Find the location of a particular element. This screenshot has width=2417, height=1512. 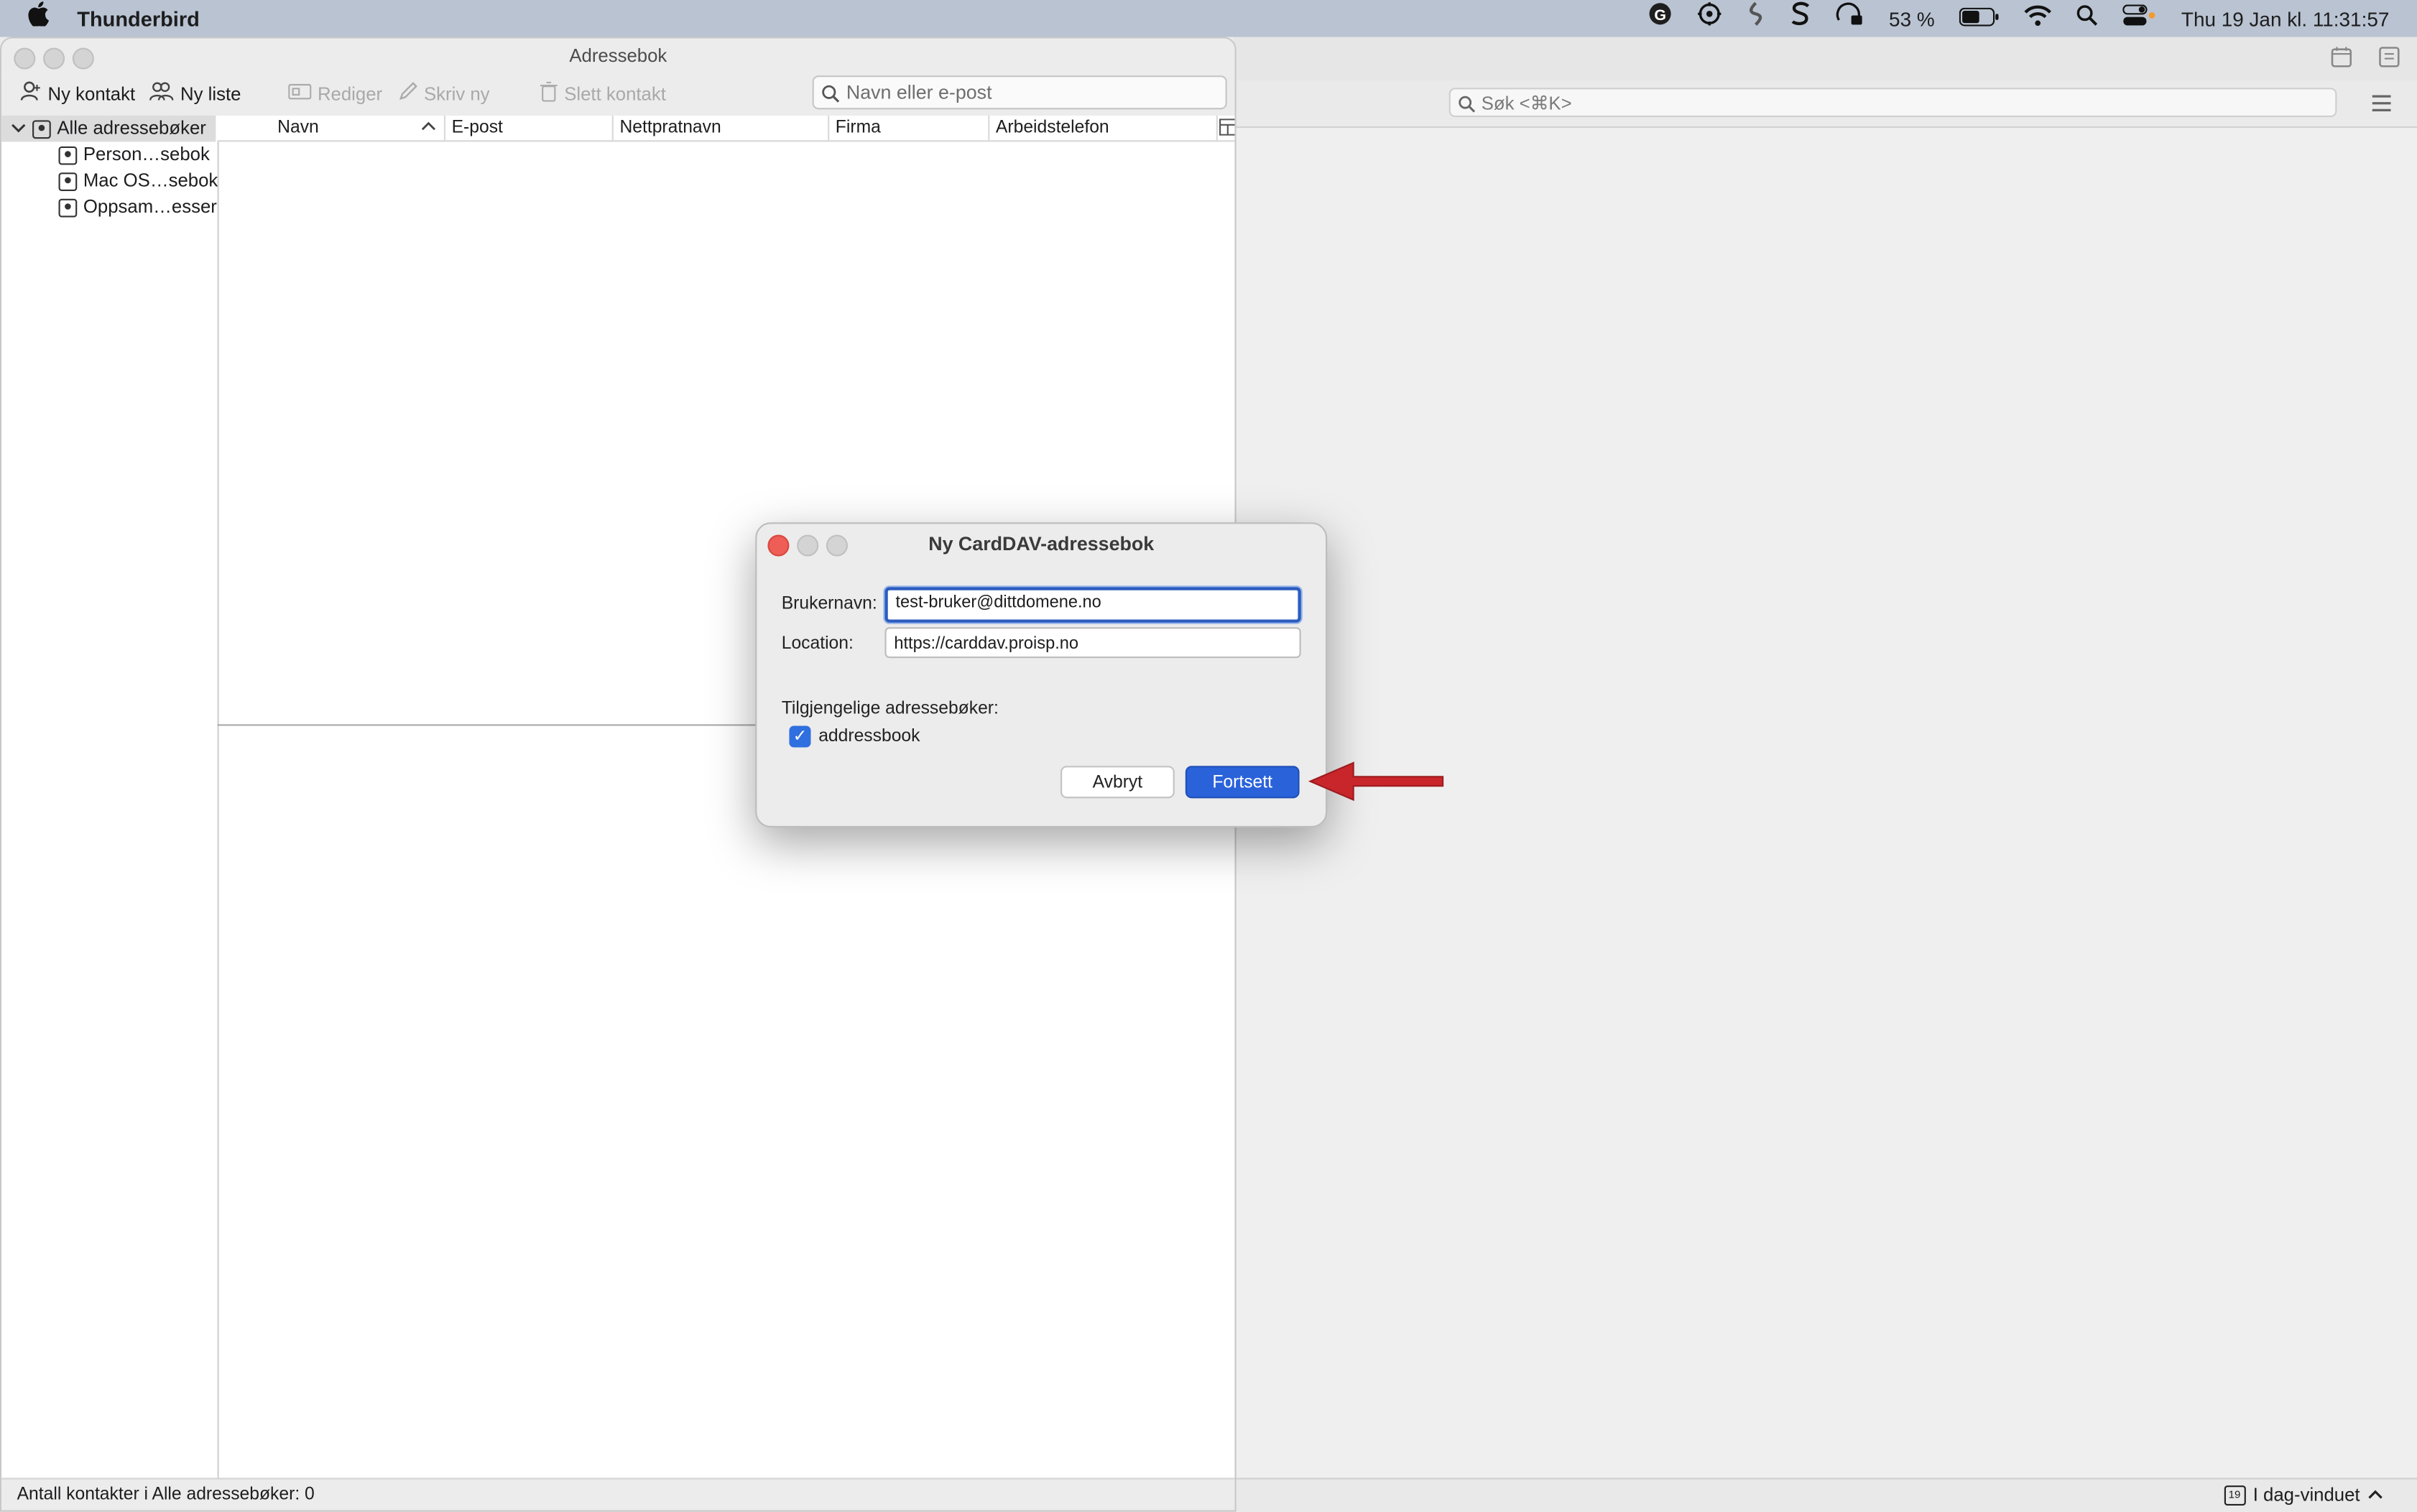

sidebar-root-label: Alle adressebøker is located at coordinates (131, 128).